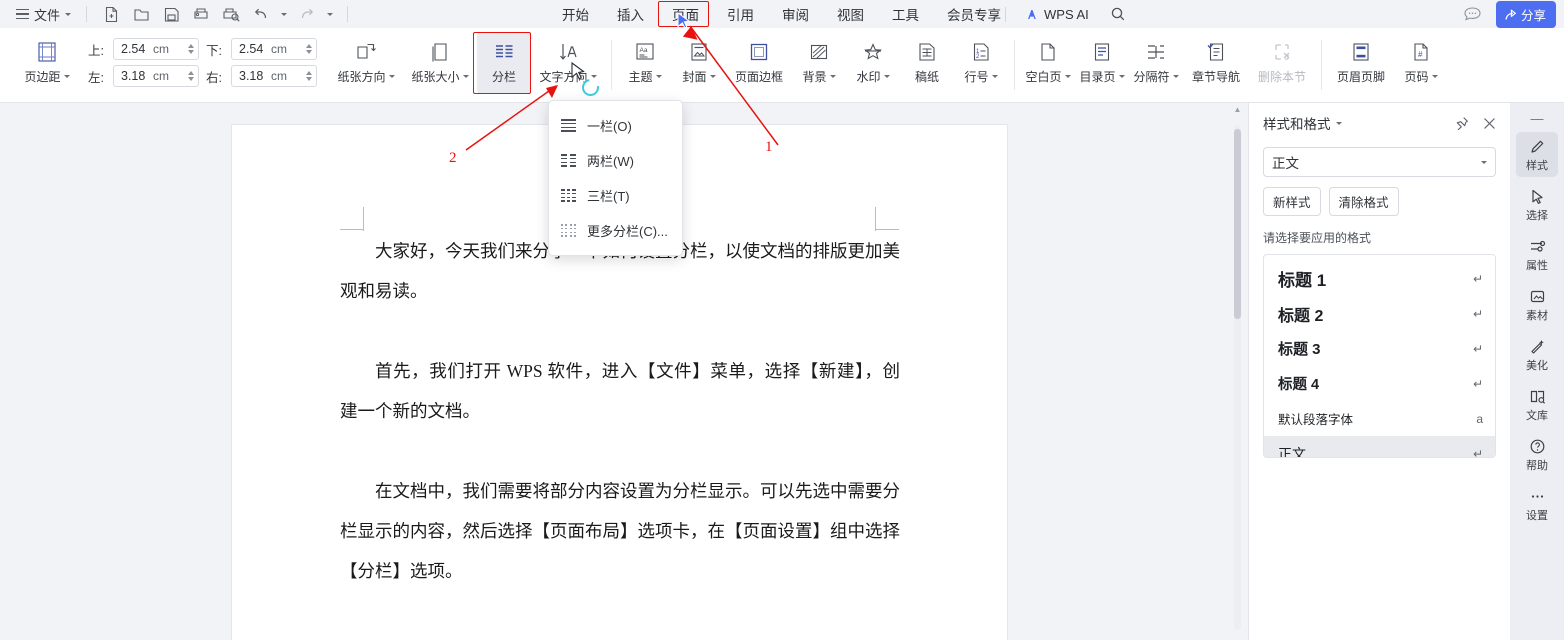 This screenshot has width=1564, height=640. What do you see at coordinates (1421, 63) in the screenshot?
I see `page-number-button: # 页码` at bounding box center [1421, 63].